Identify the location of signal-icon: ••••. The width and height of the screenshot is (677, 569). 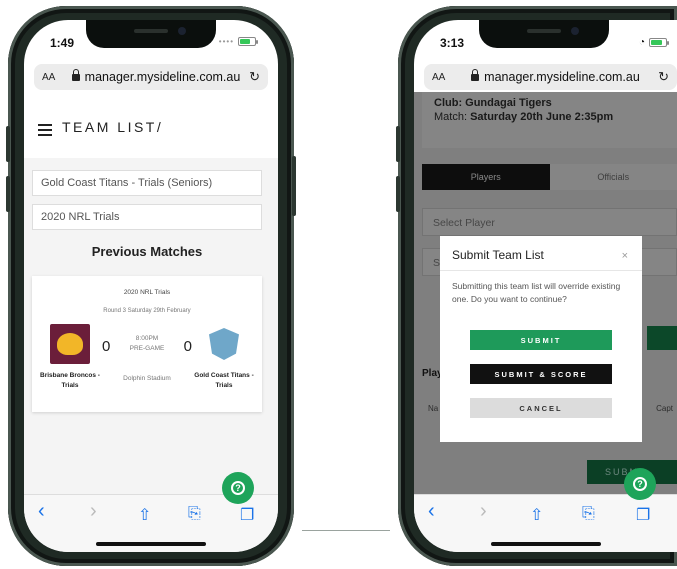
(226, 41).